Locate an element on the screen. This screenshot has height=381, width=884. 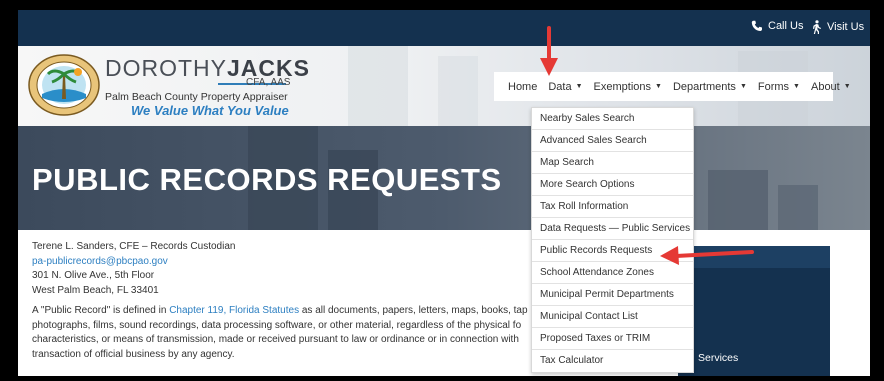
menu-item-tax-calculator: Tax Calculator is located at coordinates (612, 361).